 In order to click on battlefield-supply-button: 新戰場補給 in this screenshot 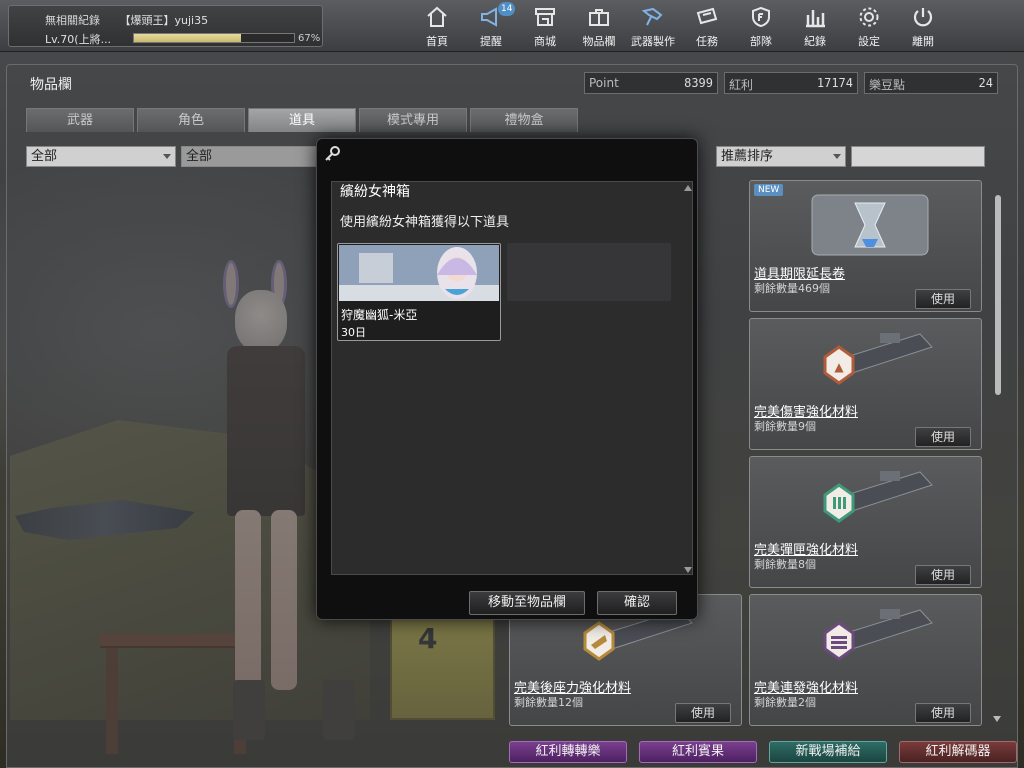, I will do `click(828, 752)`.